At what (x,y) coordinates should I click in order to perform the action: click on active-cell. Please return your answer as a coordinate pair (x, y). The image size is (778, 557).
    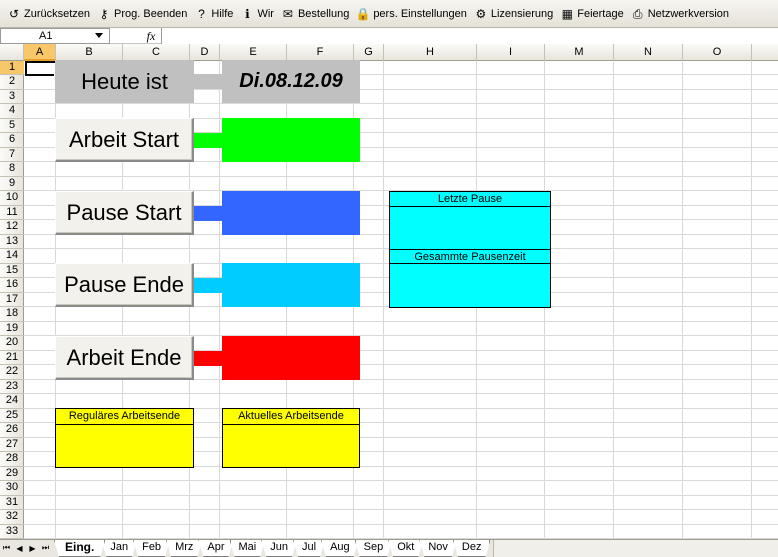
    Looking at the image, I should click on (42, 69).